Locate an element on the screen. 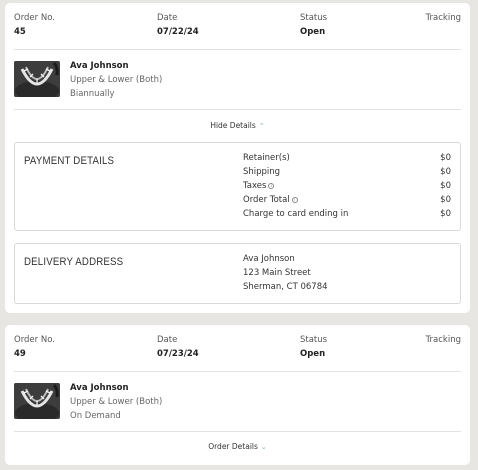 The width and height of the screenshot is (478, 470). payment-row-label: Retainer(s) is located at coordinates (266, 158).